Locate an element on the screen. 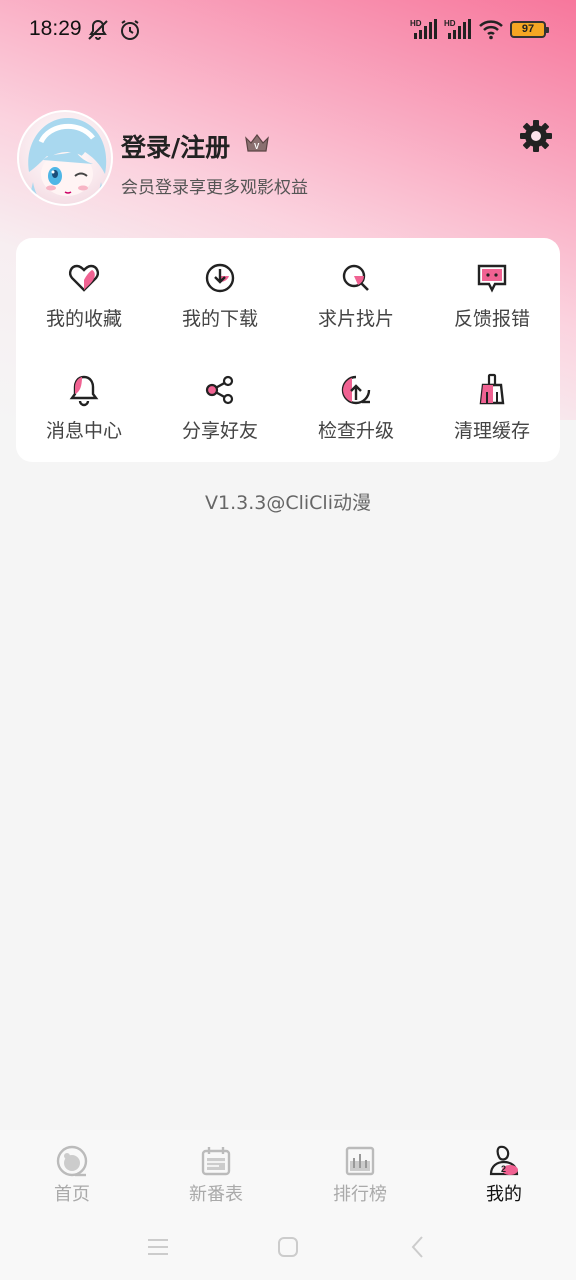  avatar is located at coordinates (65, 158).